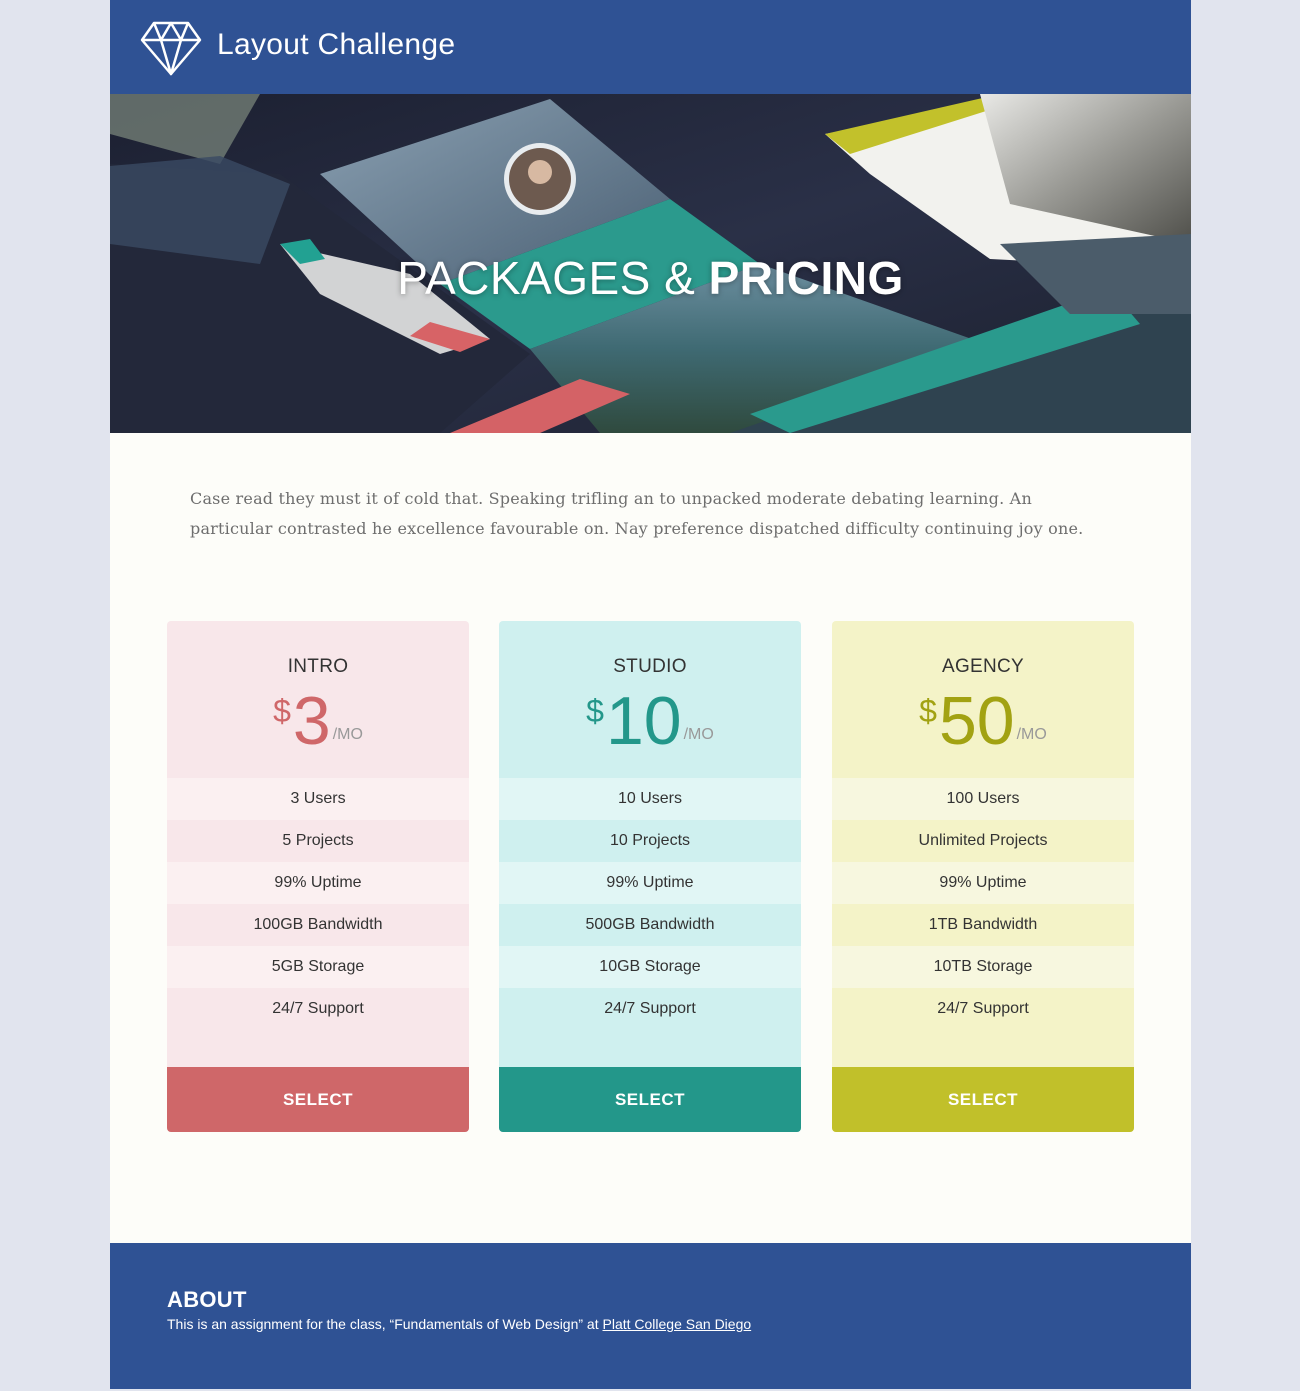 The width and height of the screenshot is (1300, 1391). Describe the element at coordinates (983, 925) in the screenshot. I see `feature-row: 1TB Bandwidth` at that location.